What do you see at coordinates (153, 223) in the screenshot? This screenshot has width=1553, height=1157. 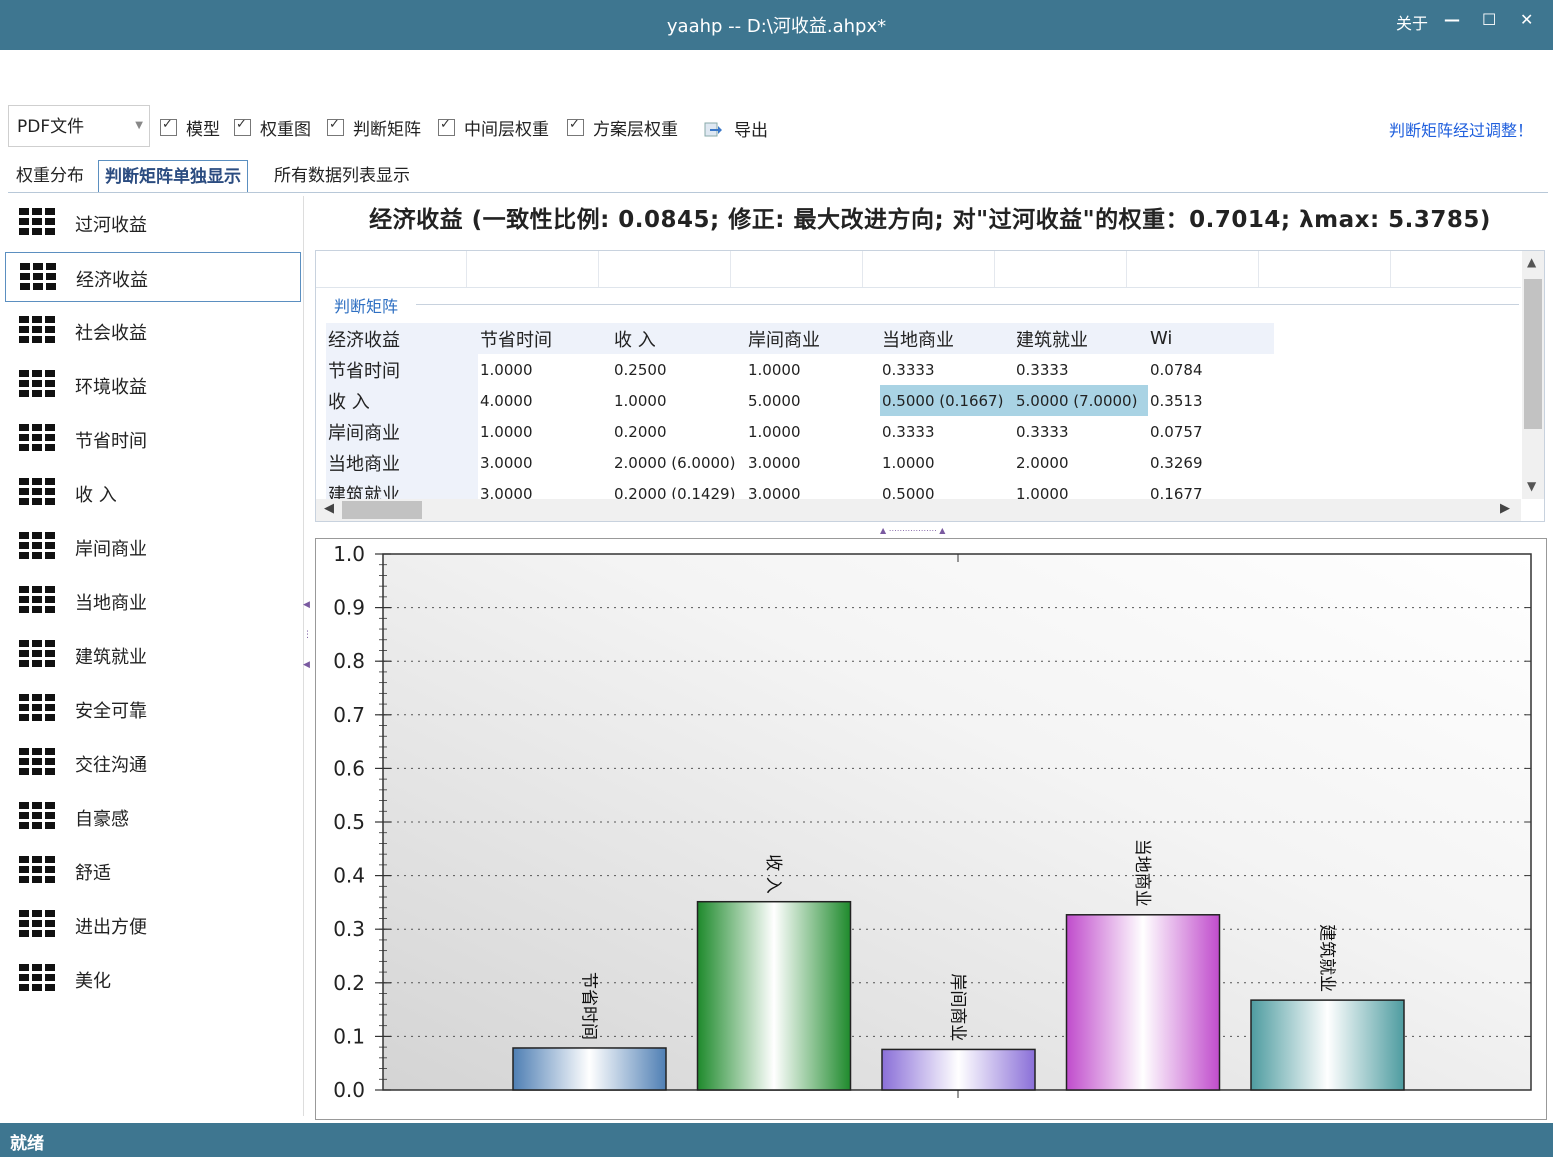 I see `sidebar-item: 过河收益` at bounding box center [153, 223].